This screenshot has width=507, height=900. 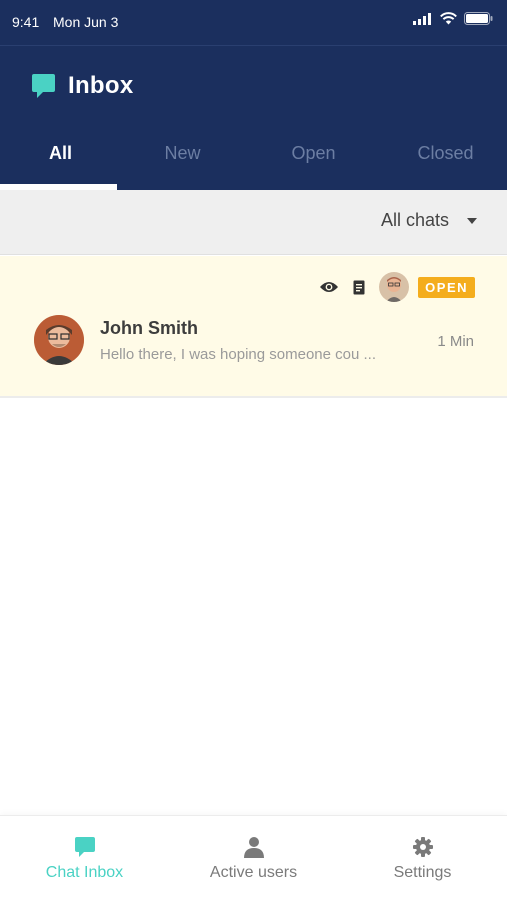 What do you see at coordinates (448, 18) in the screenshot?
I see `wifi-icon` at bounding box center [448, 18].